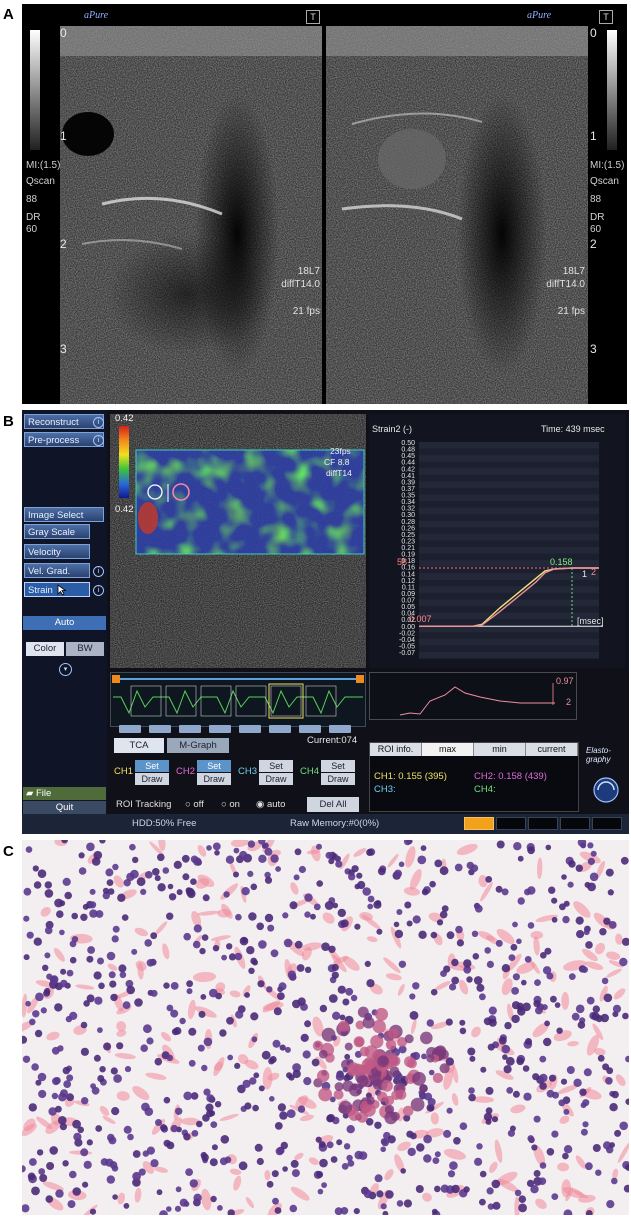 This screenshot has height=1218, width=631. Describe the element at coordinates (340, 729) in the screenshot. I see `end-button` at that location.